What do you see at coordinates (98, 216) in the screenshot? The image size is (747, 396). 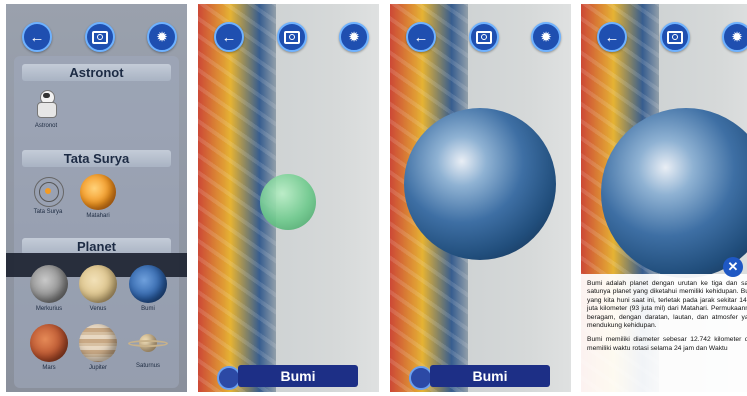 I see `menu-item-label: Matahari` at bounding box center [98, 216].